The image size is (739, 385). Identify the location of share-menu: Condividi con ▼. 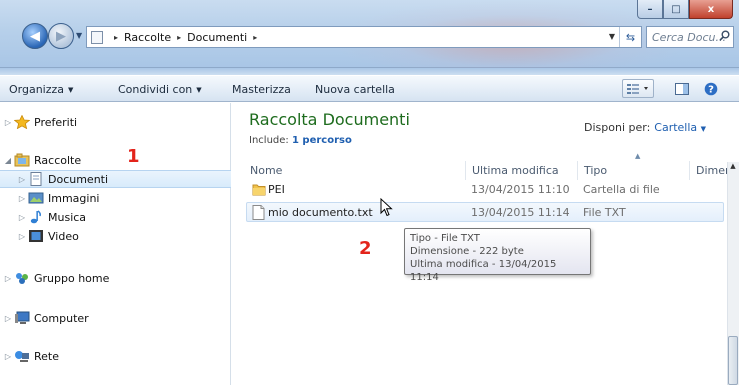
(160, 89).